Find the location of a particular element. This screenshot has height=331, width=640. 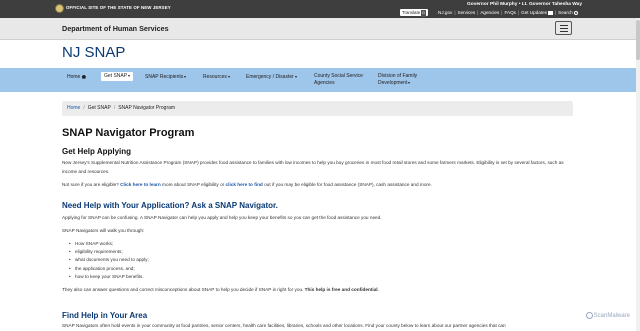

list-item: what documents you need to apply; is located at coordinates (109, 260).